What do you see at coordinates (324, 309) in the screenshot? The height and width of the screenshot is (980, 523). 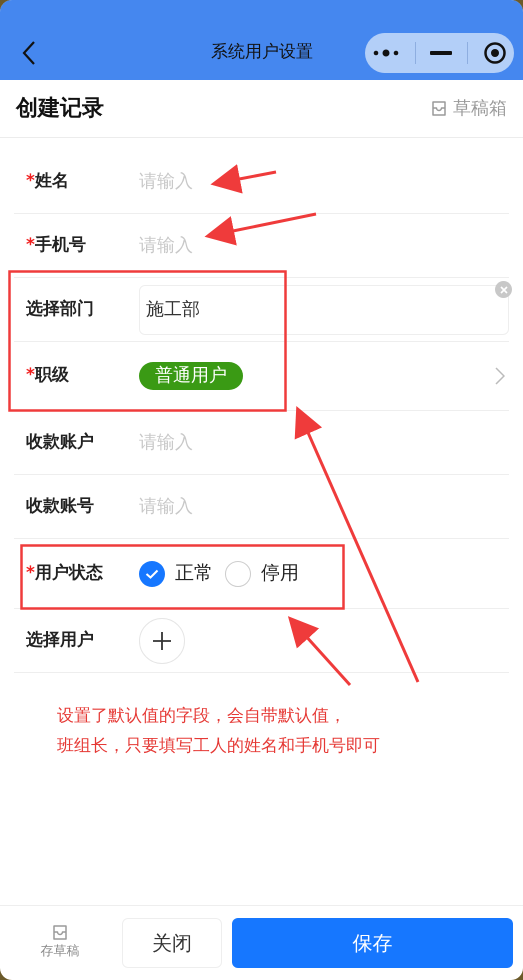 I see `department-field: 施工部` at bounding box center [324, 309].